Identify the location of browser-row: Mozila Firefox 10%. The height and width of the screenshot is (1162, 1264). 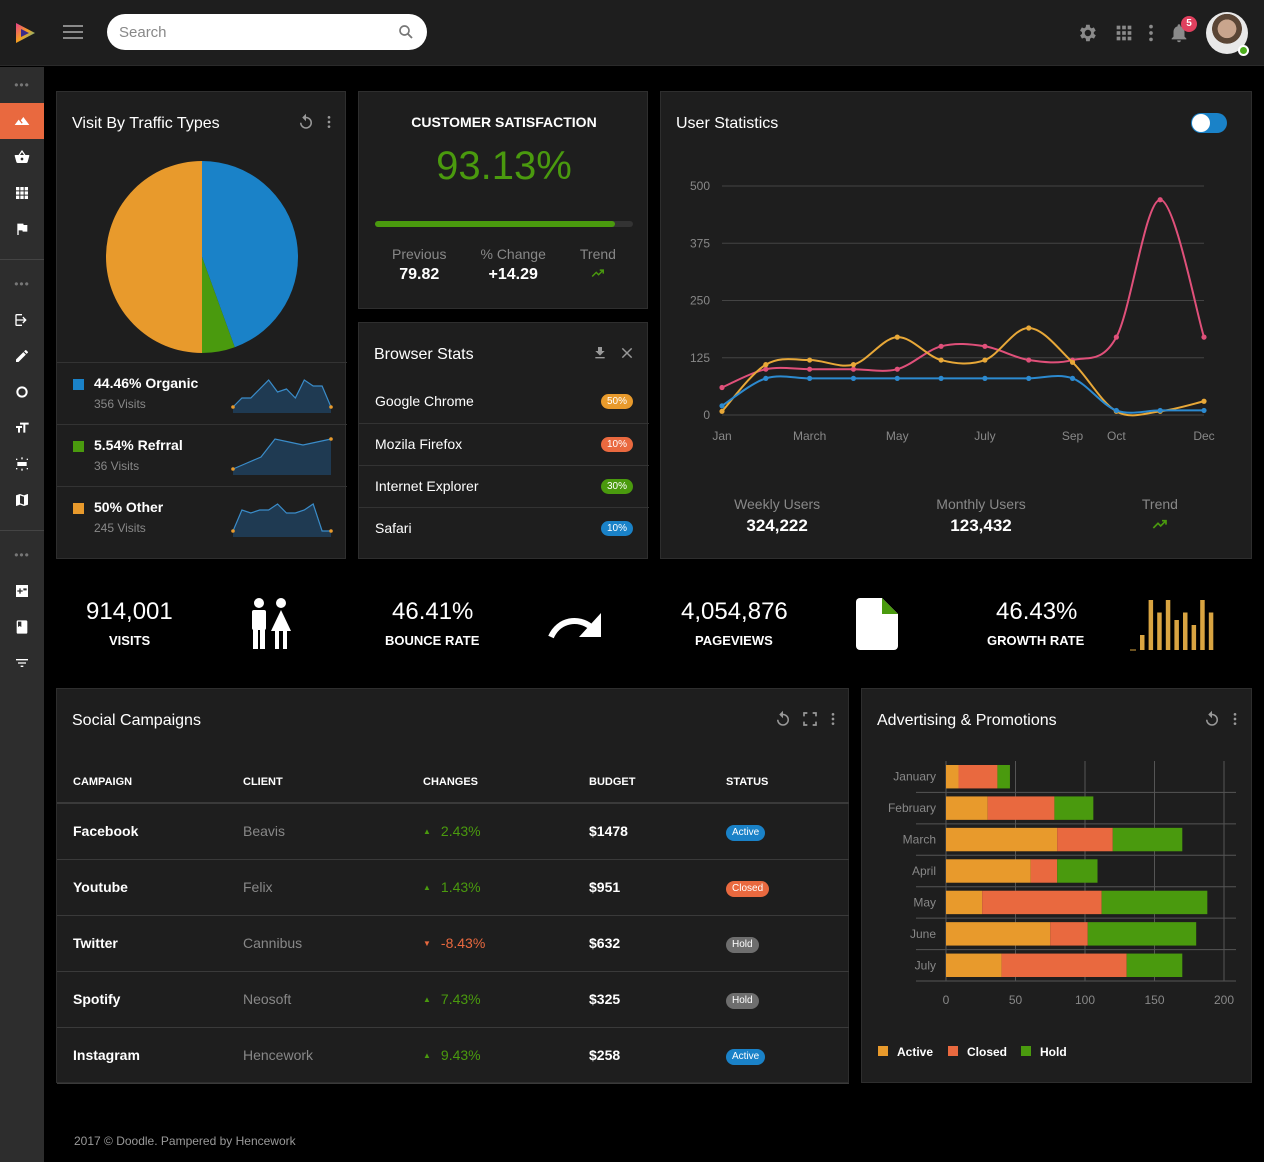
(504, 444).